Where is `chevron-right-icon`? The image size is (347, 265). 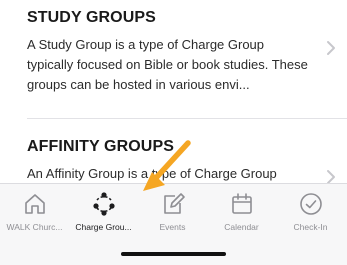 chevron-right-icon is located at coordinates (331, 48).